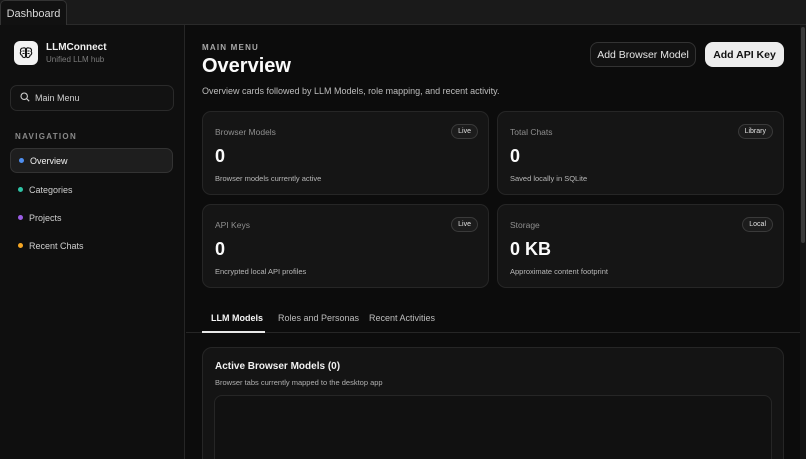 This screenshot has width=806, height=459. What do you see at coordinates (25, 98) in the screenshot?
I see `search-icon` at bounding box center [25, 98].